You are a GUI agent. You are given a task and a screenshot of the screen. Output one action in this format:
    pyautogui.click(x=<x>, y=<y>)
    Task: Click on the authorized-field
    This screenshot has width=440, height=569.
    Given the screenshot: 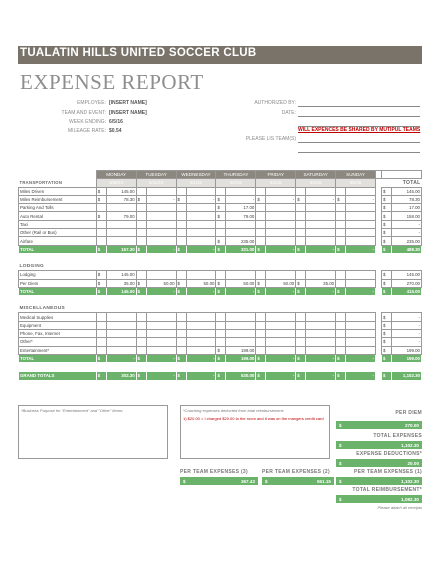 What is the action you would take?
    pyautogui.click(x=359, y=106)
    